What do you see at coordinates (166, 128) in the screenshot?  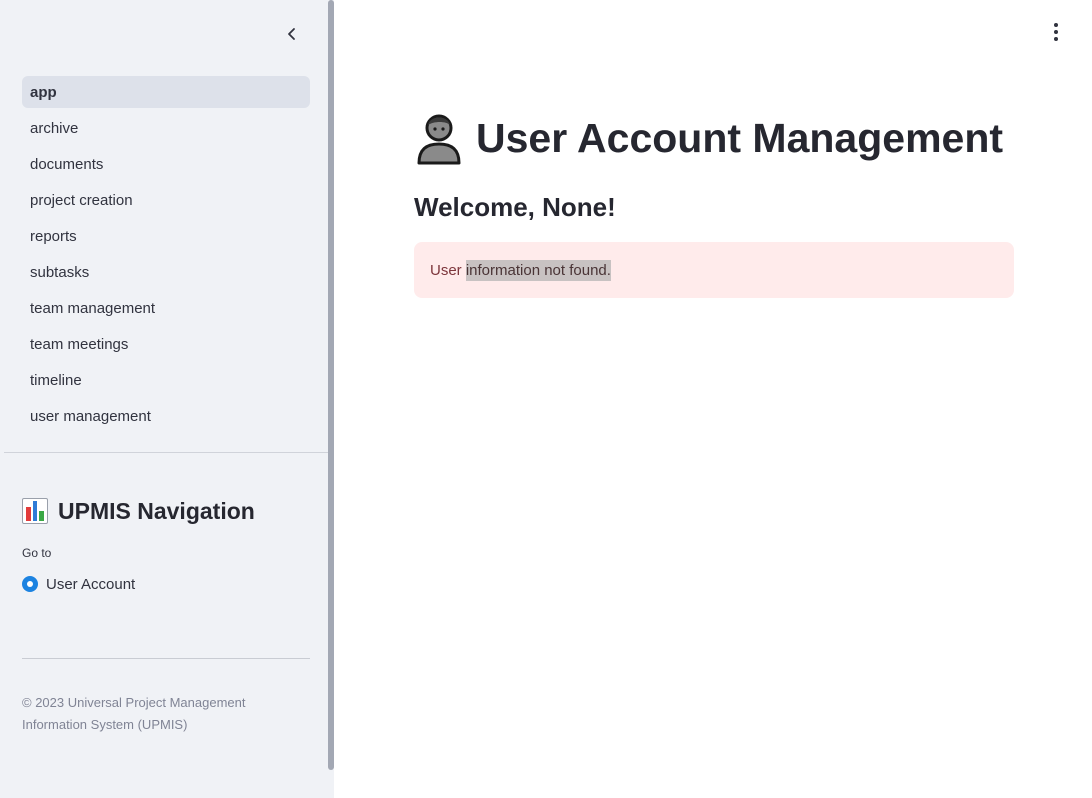 I see `nav-item-archive: archive` at bounding box center [166, 128].